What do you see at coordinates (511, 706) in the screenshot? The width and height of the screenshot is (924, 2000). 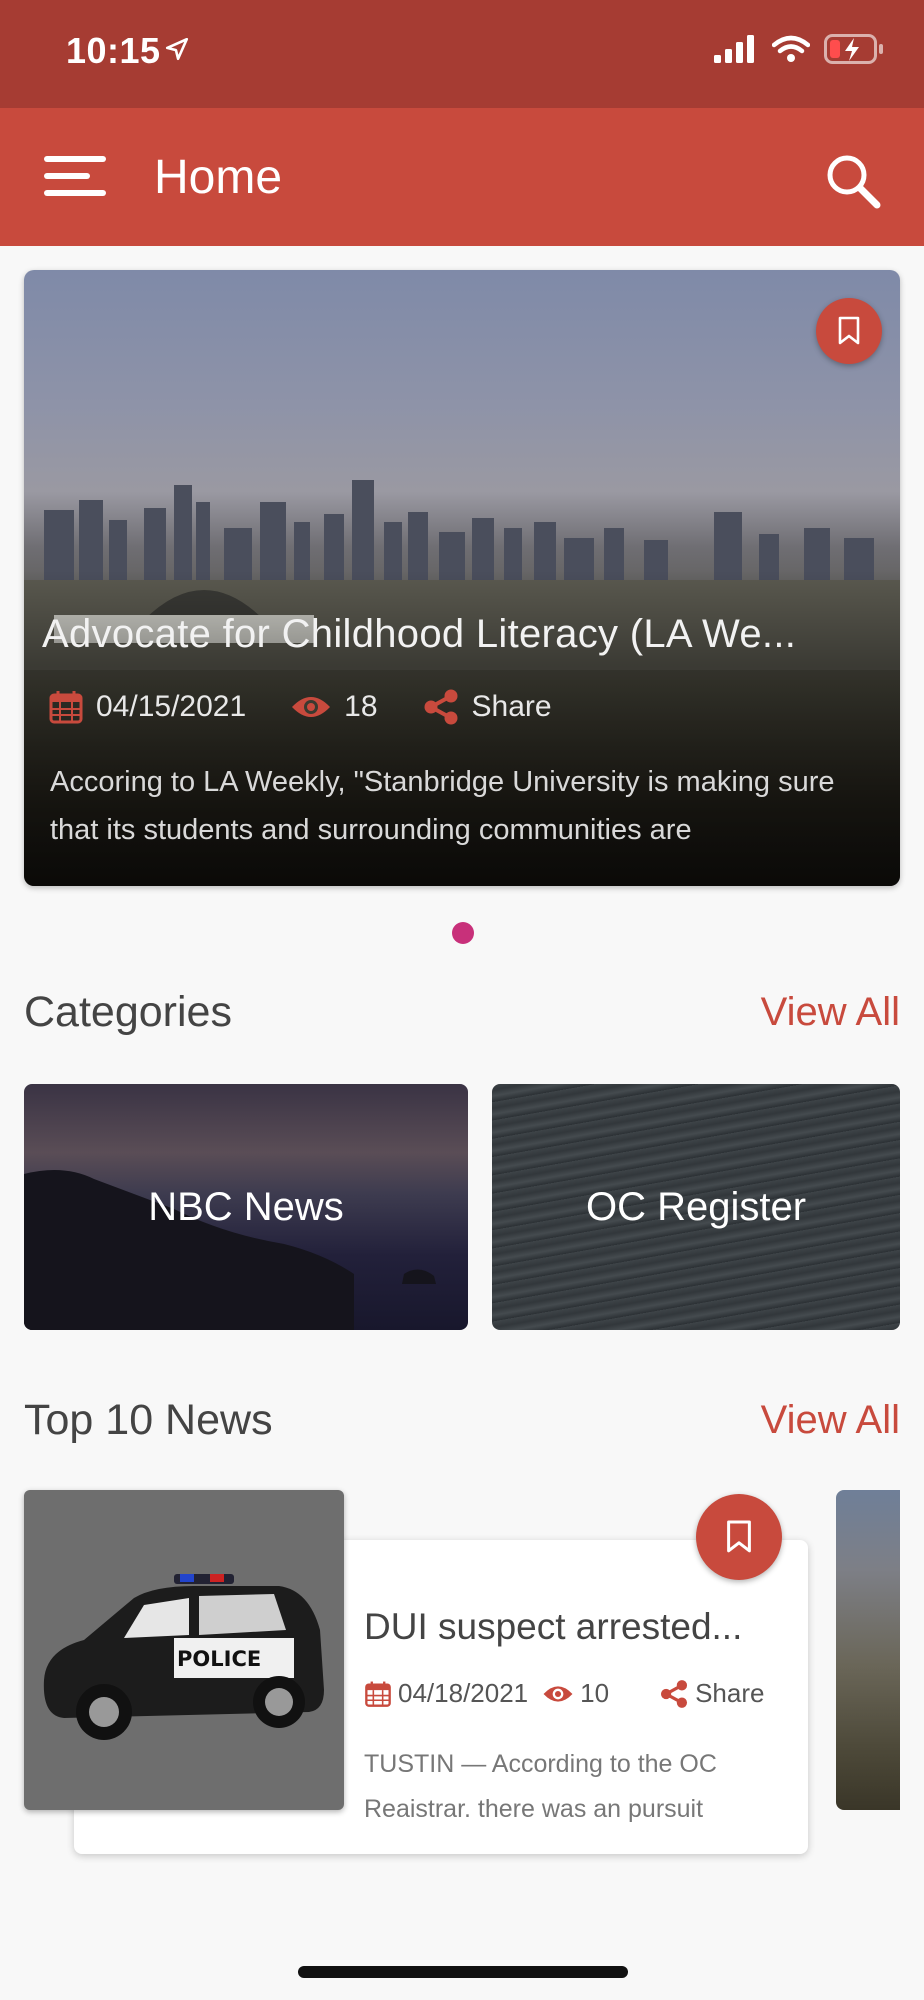 I see `featured-share-label: Share` at bounding box center [511, 706].